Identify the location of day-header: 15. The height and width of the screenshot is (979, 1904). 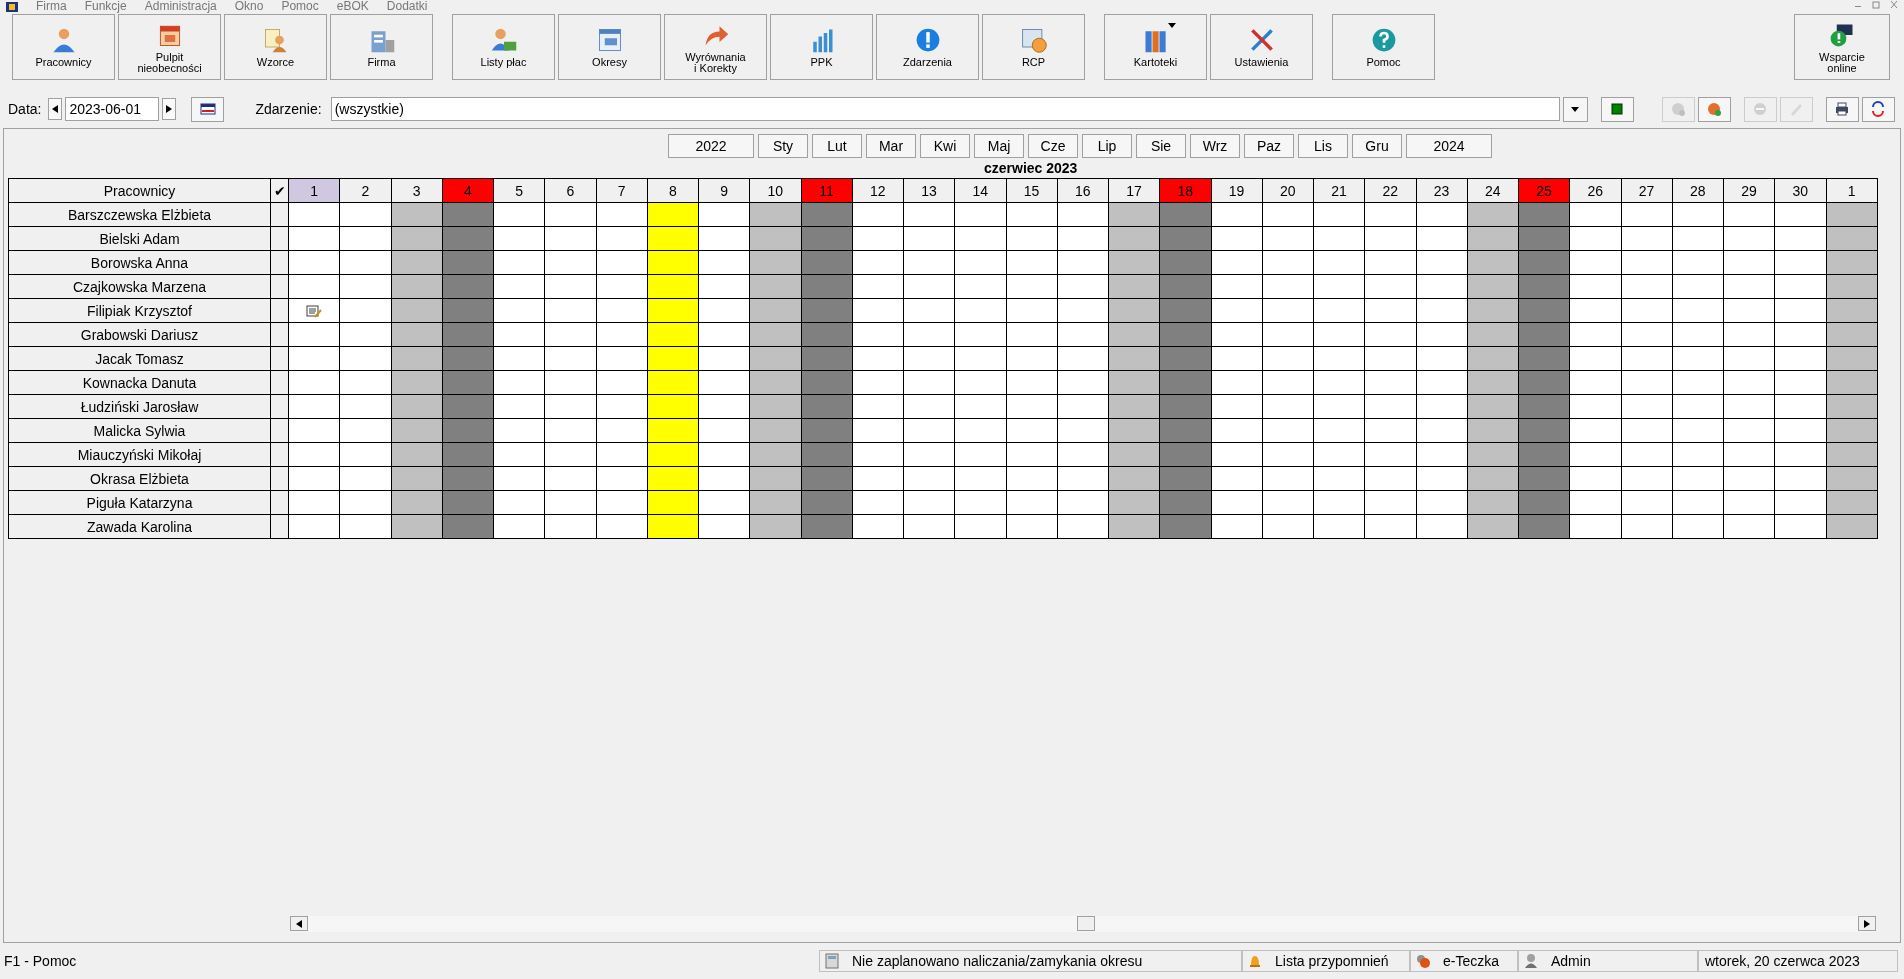
(1032, 190).